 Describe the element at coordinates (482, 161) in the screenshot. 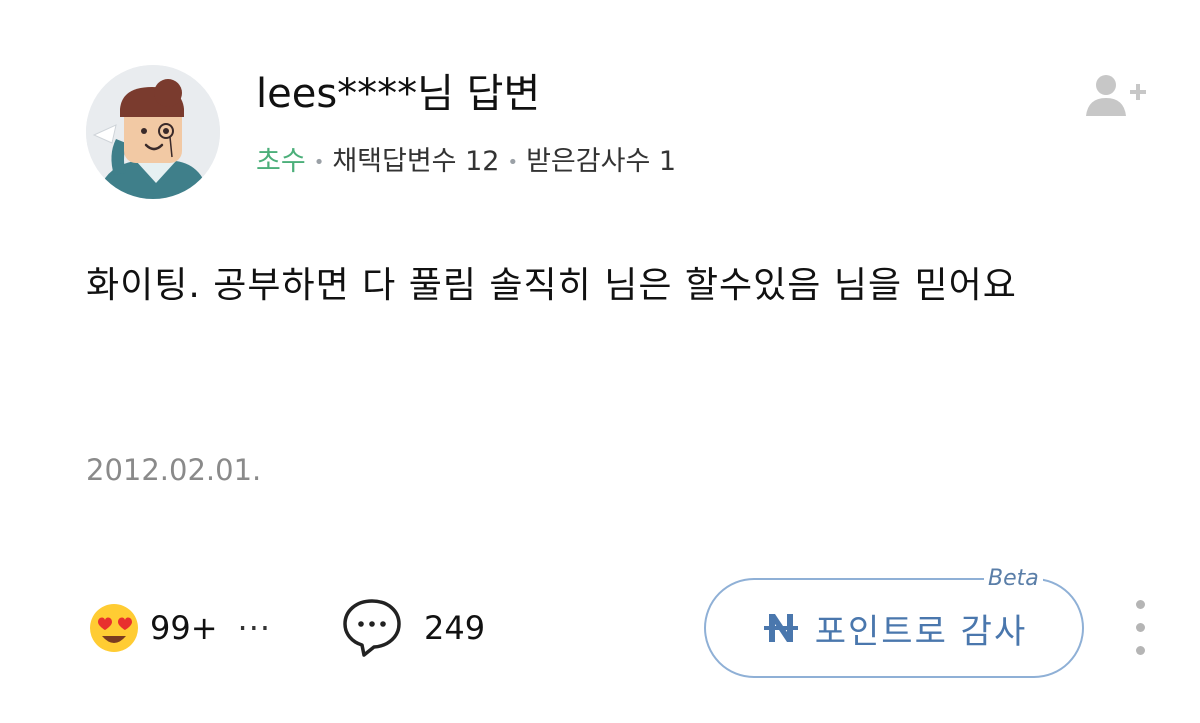

I see `selected-answers-count: 12` at that location.